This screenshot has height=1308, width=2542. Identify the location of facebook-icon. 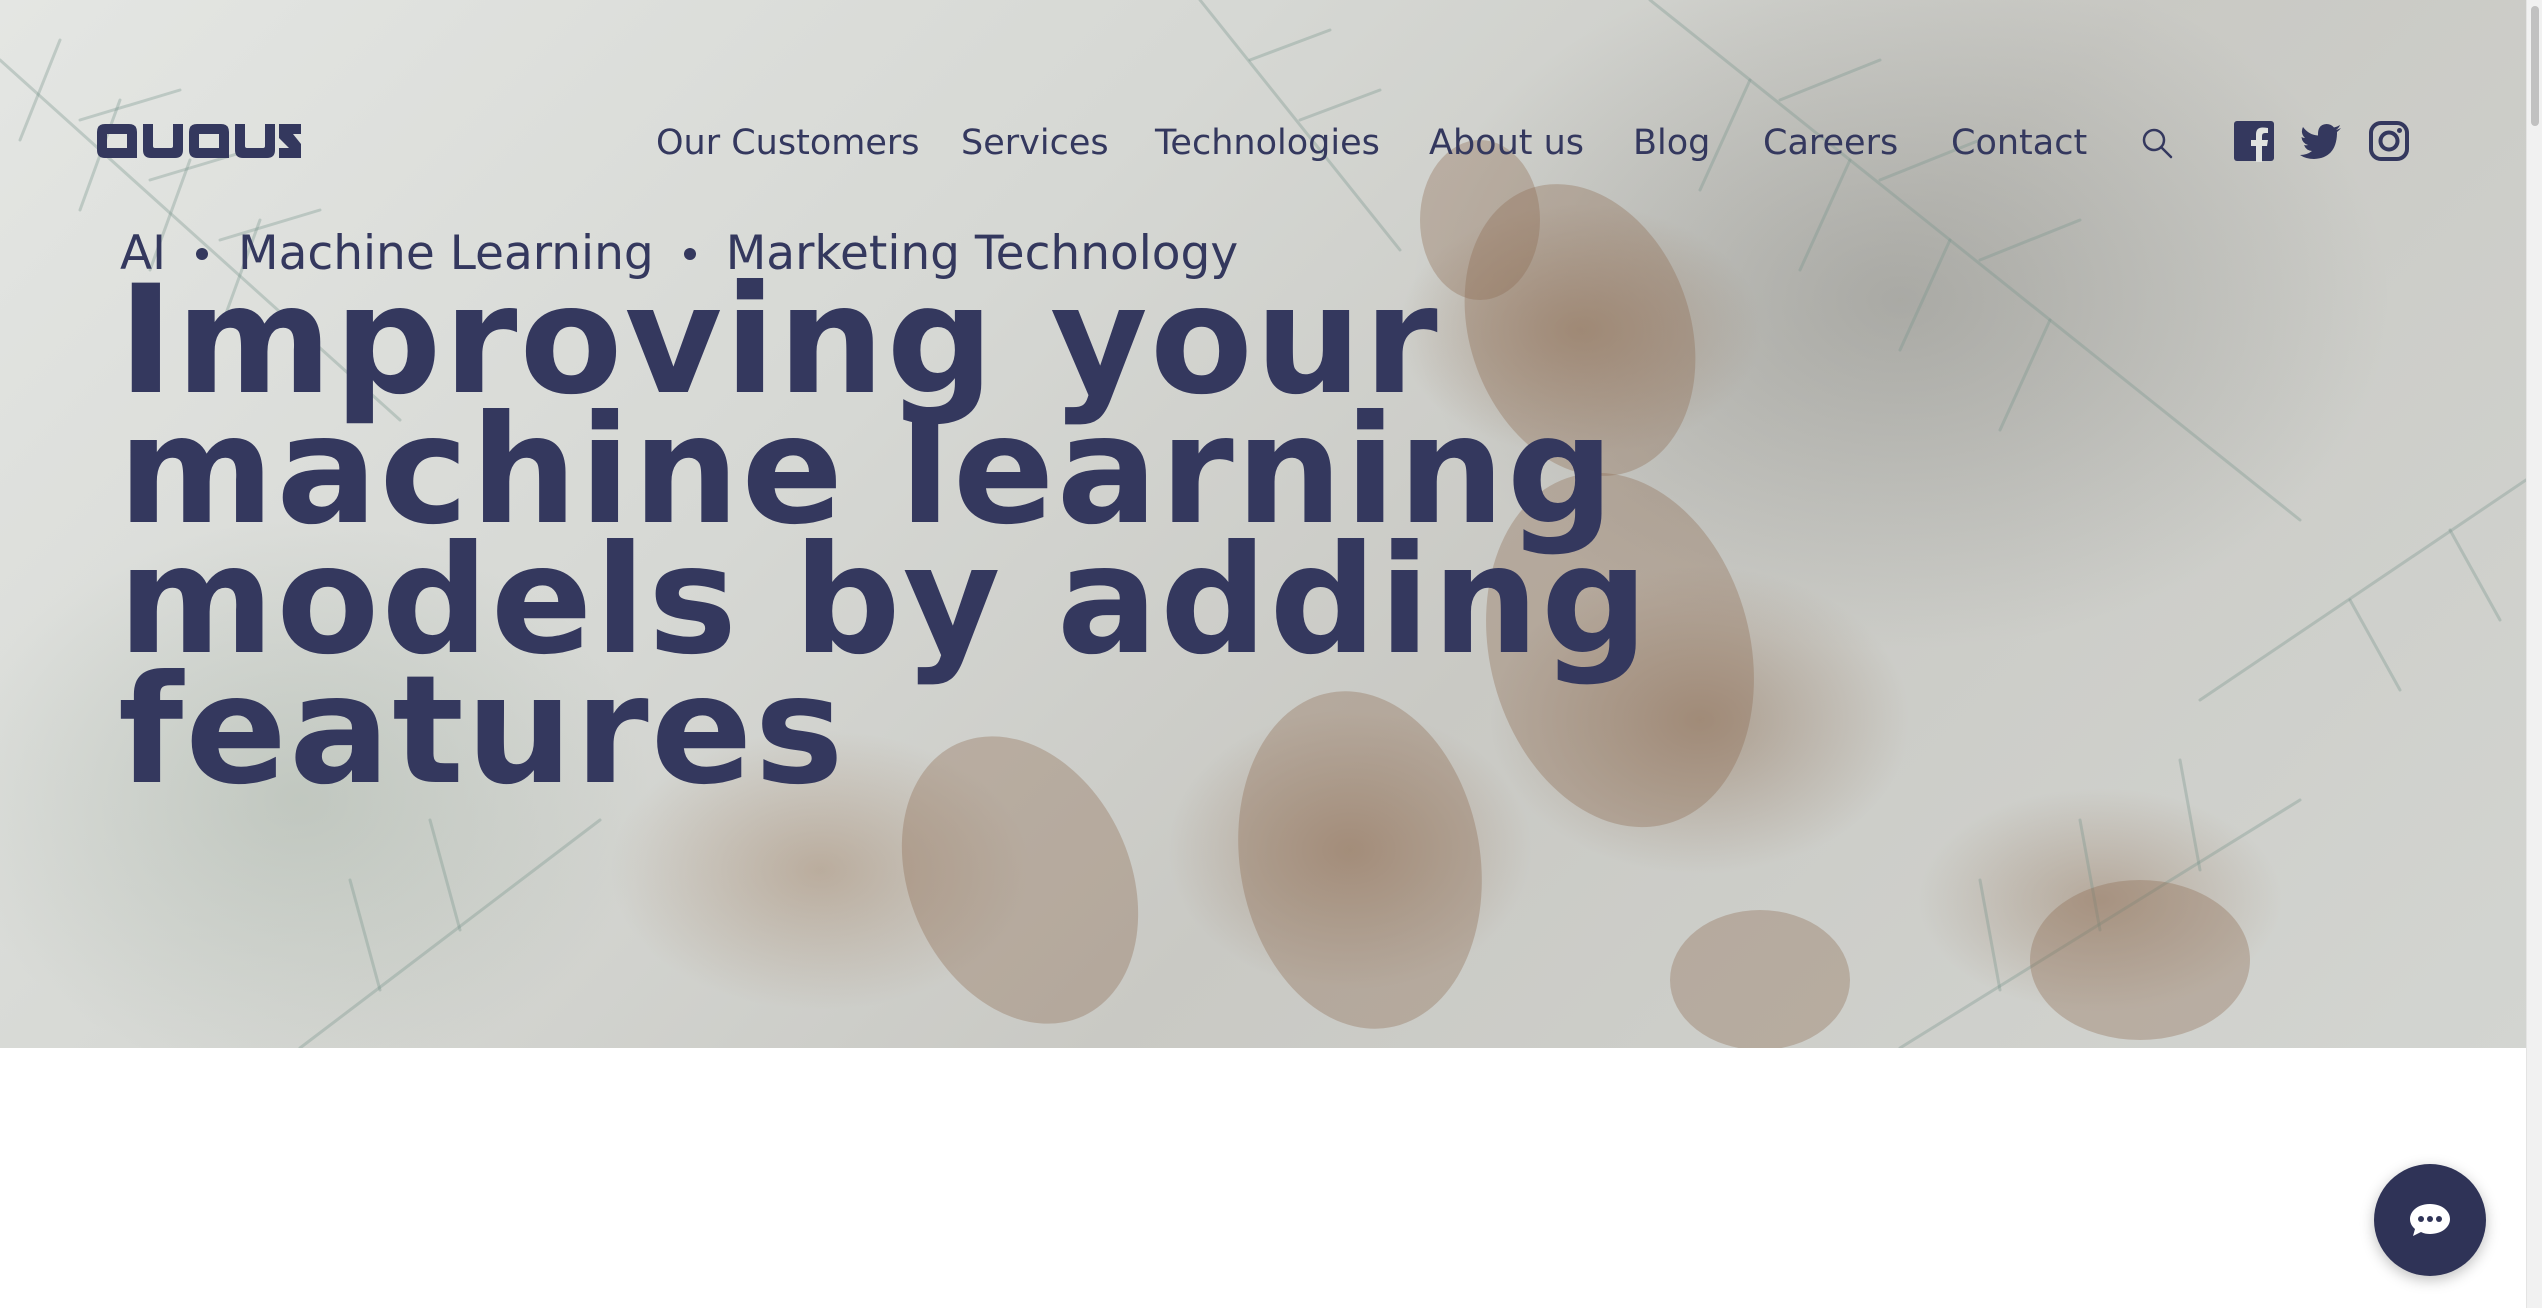
(2254, 141).